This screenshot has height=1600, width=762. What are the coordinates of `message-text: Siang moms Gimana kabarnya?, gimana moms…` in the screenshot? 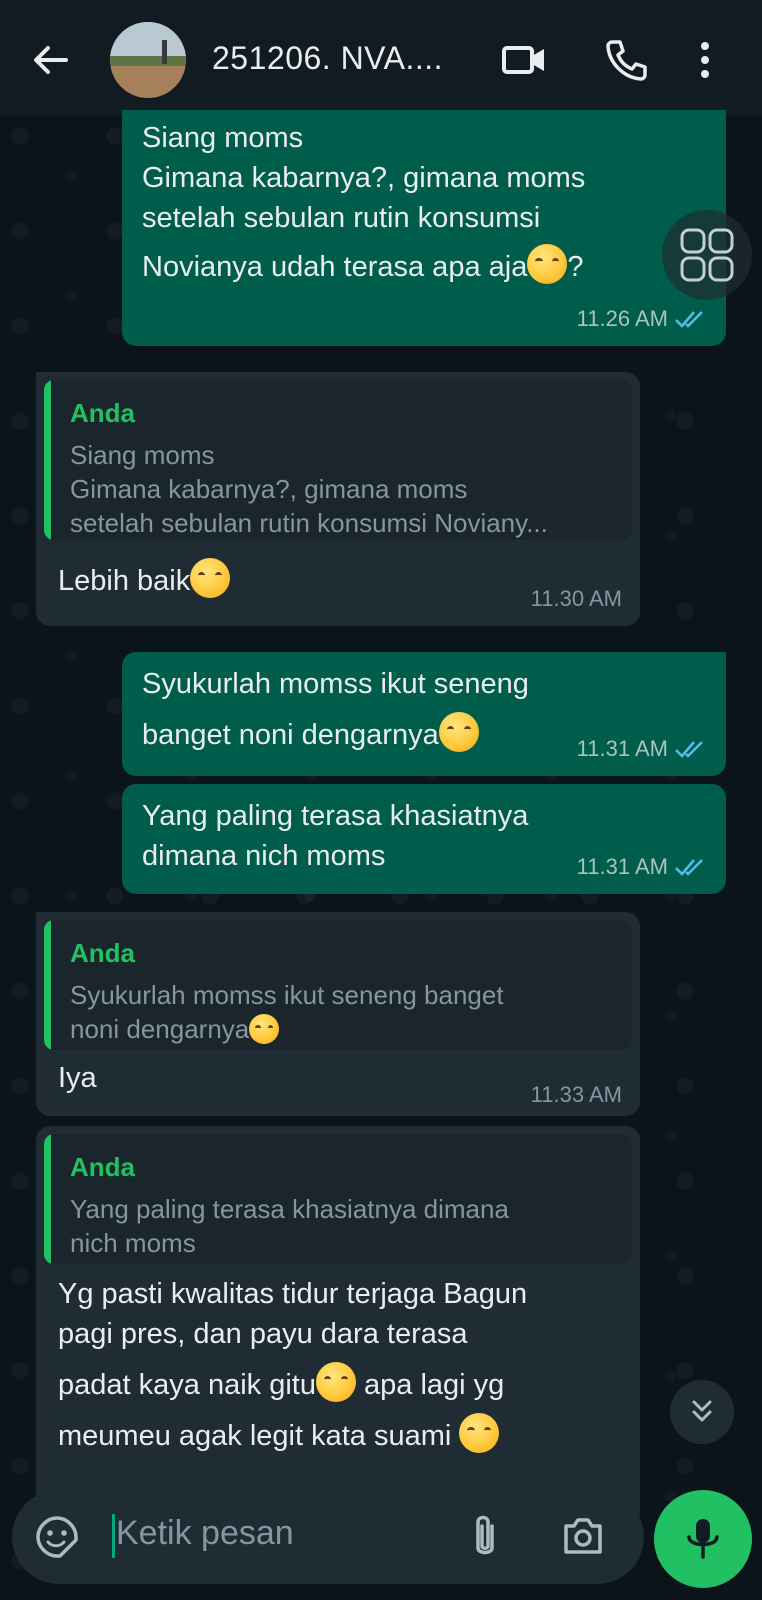 It's located at (427, 202).